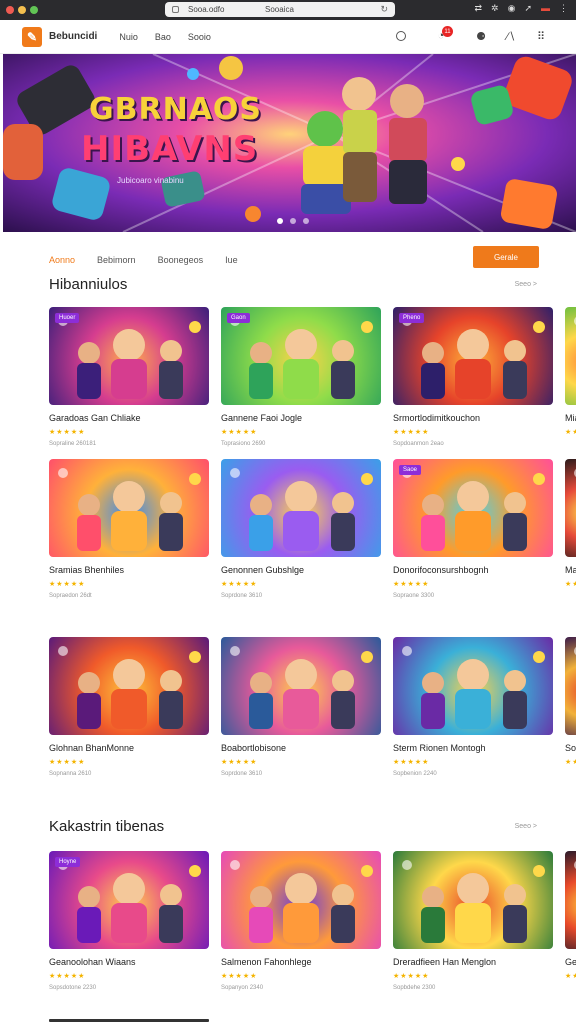  I want to click on profile-icon: ◉, so click(512, 8).